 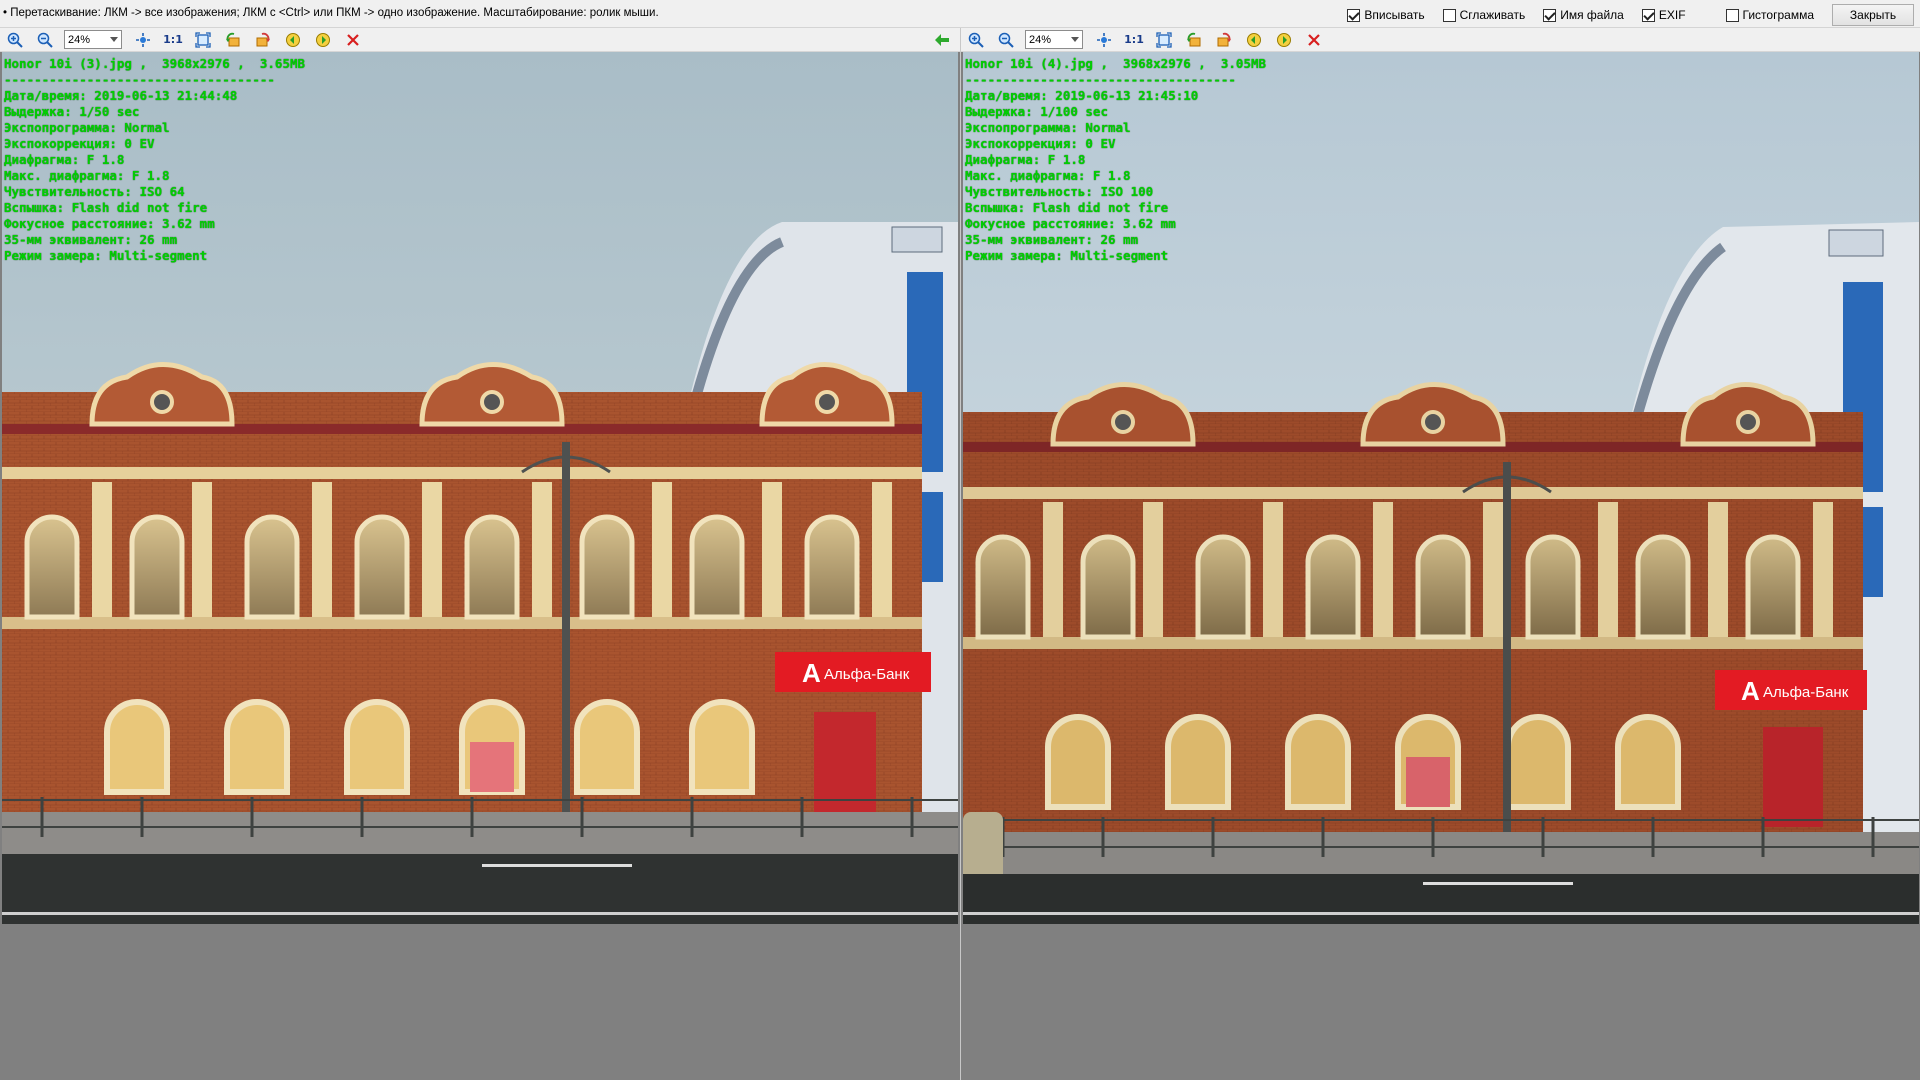 What do you see at coordinates (1583, 15) in the screenshot?
I see `option-filename: Имя файла` at bounding box center [1583, 15].